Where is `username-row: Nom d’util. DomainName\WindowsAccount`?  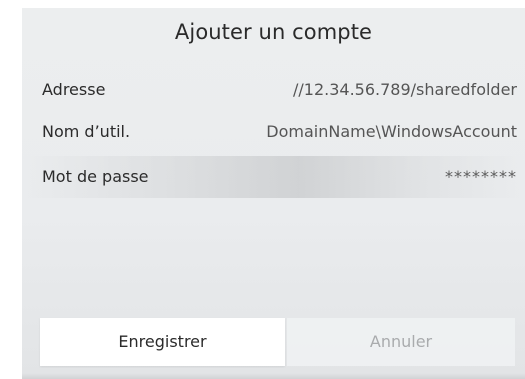
username-row: Nom d’util. DomainName\WindowsAccount is located at coordinates (273, 132).